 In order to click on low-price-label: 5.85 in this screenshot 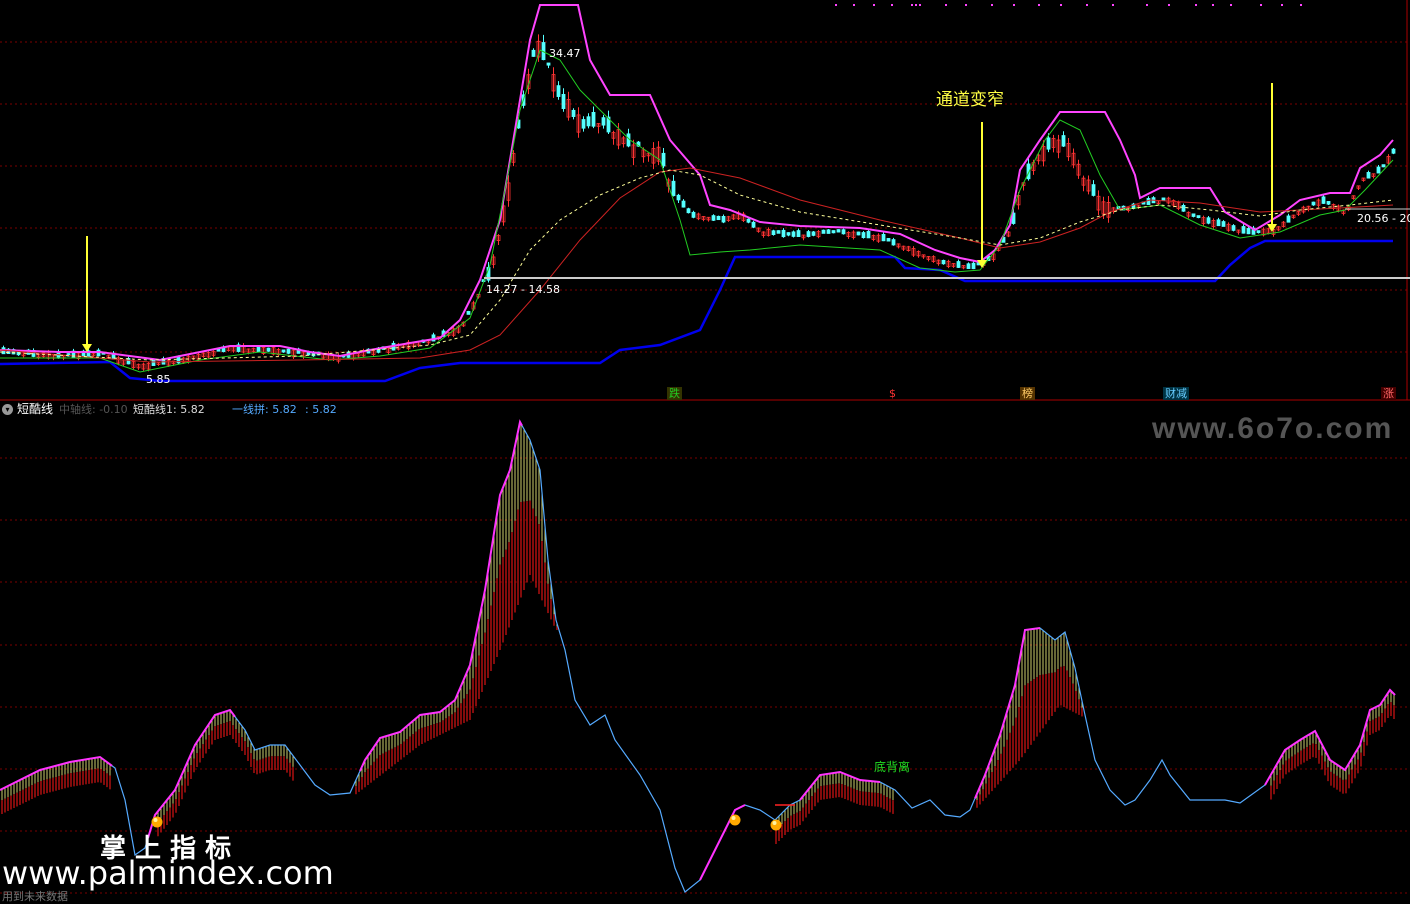, I will do `click(158, 379)`.